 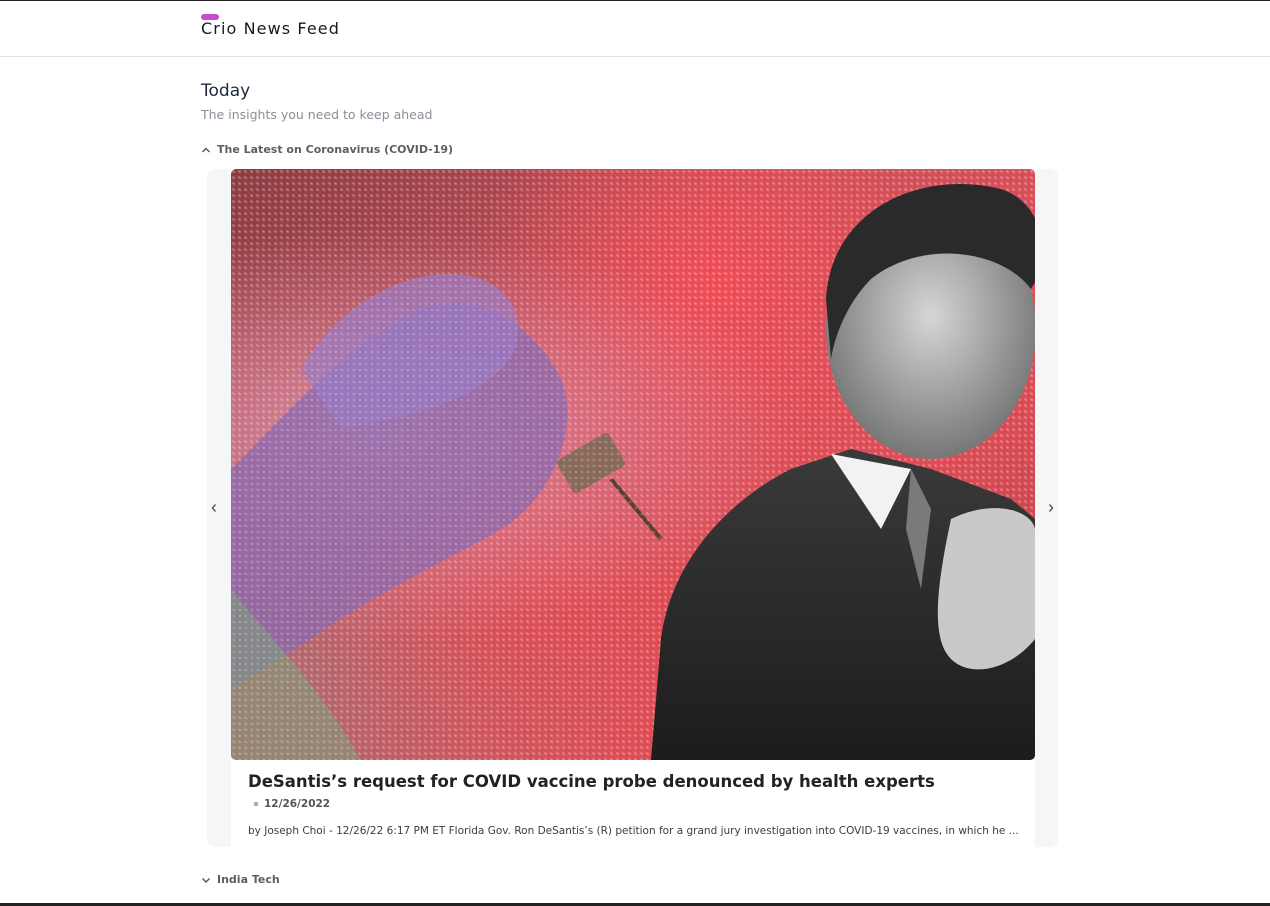 I want to click on chevron-right-icon, so click(x=1051, y=508).